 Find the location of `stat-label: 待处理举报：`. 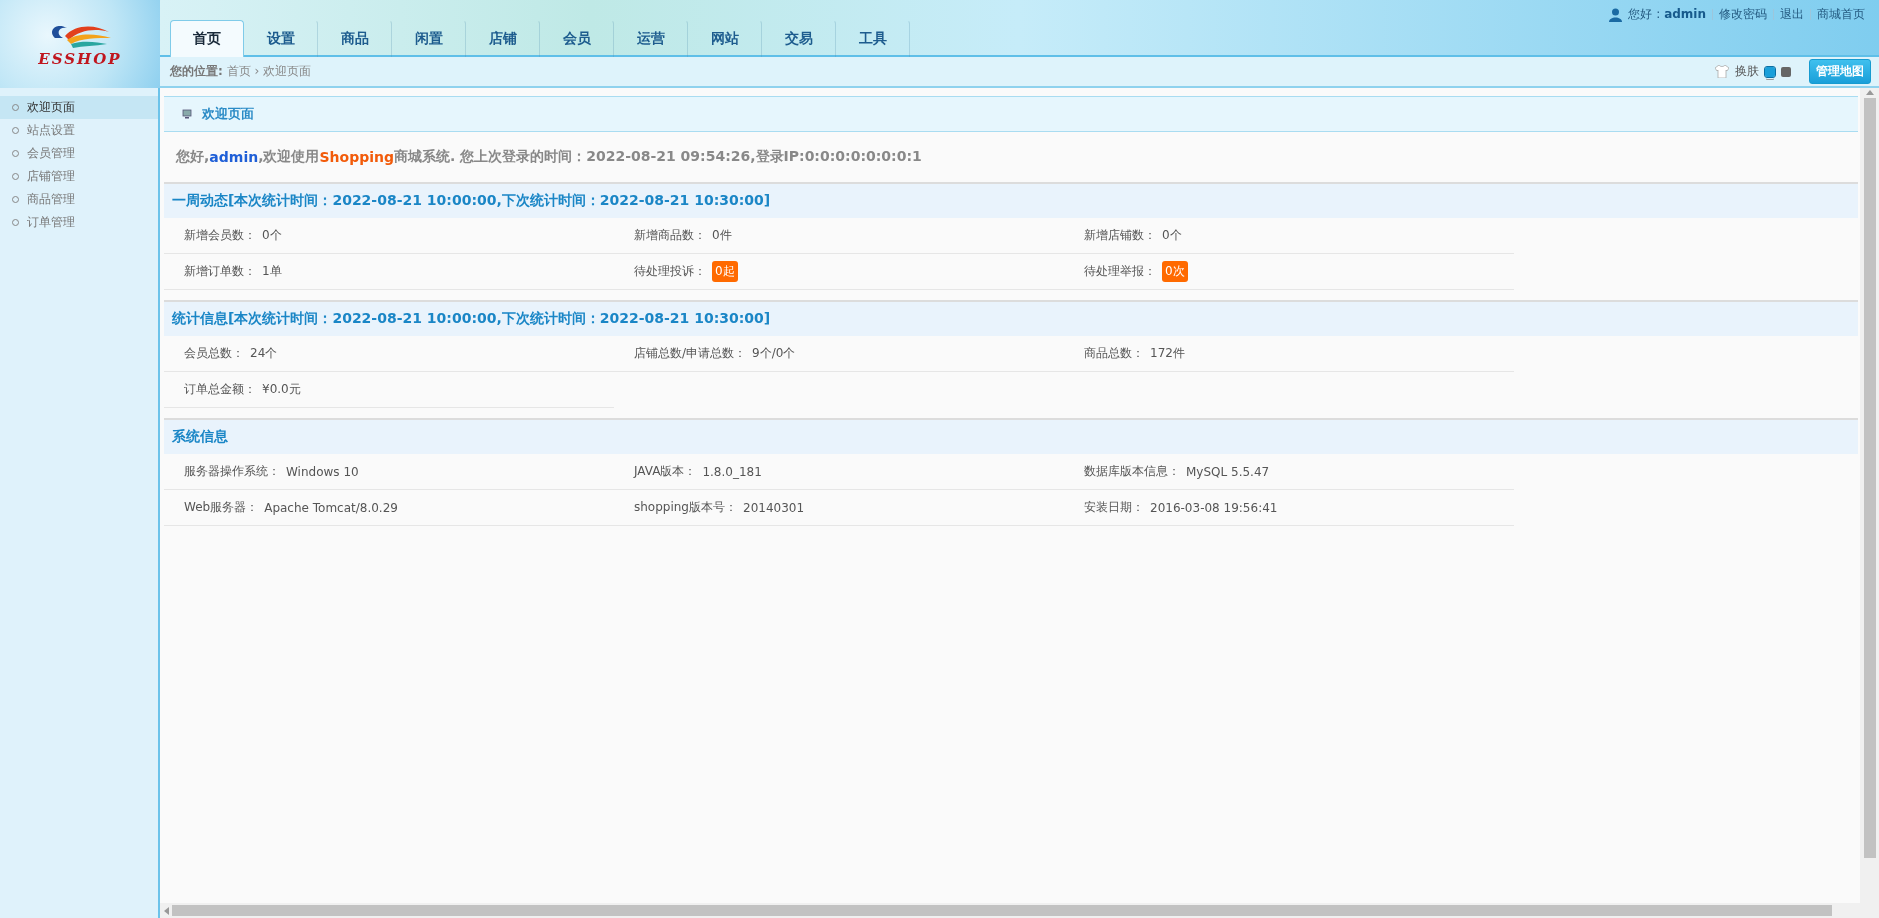

stat-label: 待处理举报： is located at coordinates (1120, 271).